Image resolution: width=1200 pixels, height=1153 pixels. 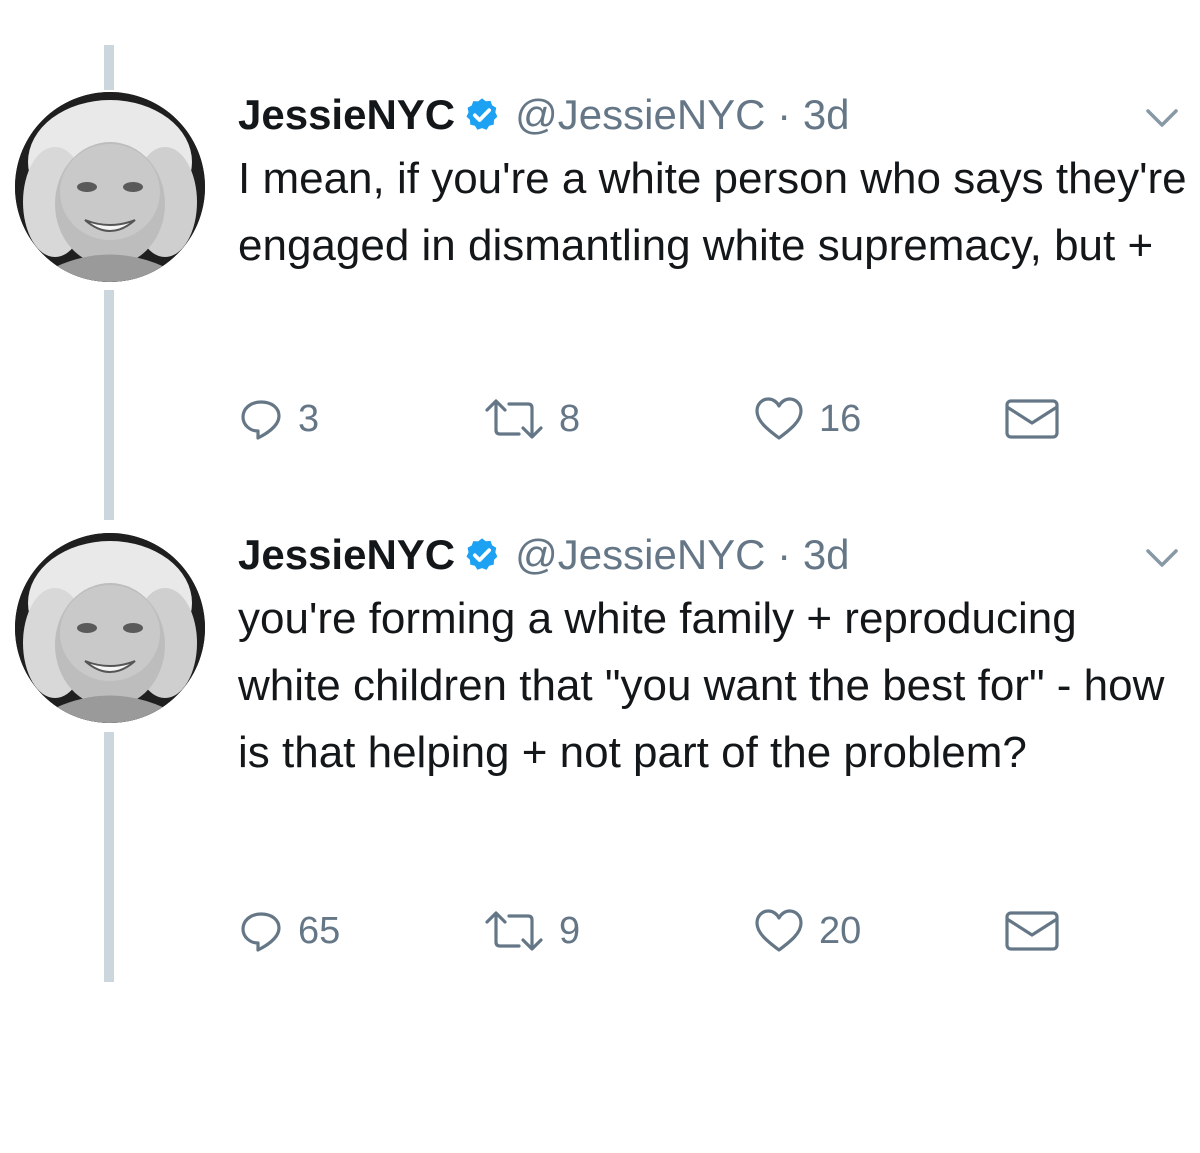 I want to click on retweet-button: 8, so click(x=531, y=419).